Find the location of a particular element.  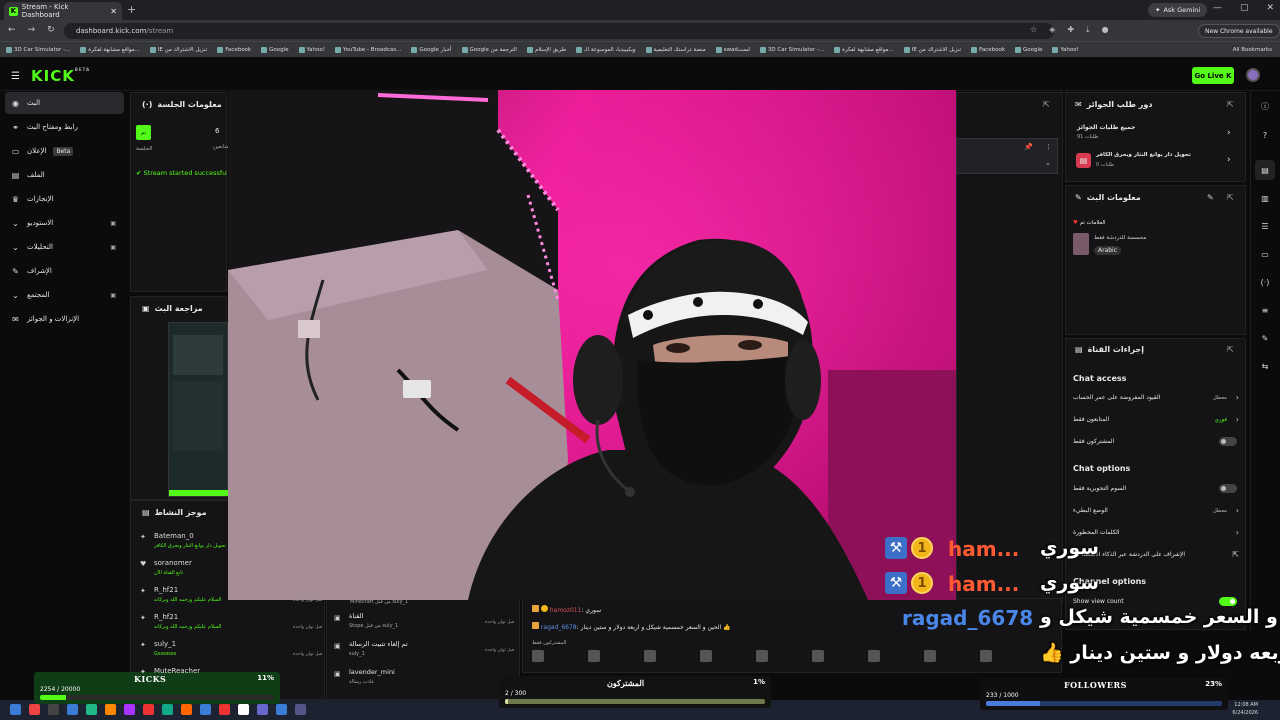

close-tab-icon: ✕ is located at coordinates (113, 11).